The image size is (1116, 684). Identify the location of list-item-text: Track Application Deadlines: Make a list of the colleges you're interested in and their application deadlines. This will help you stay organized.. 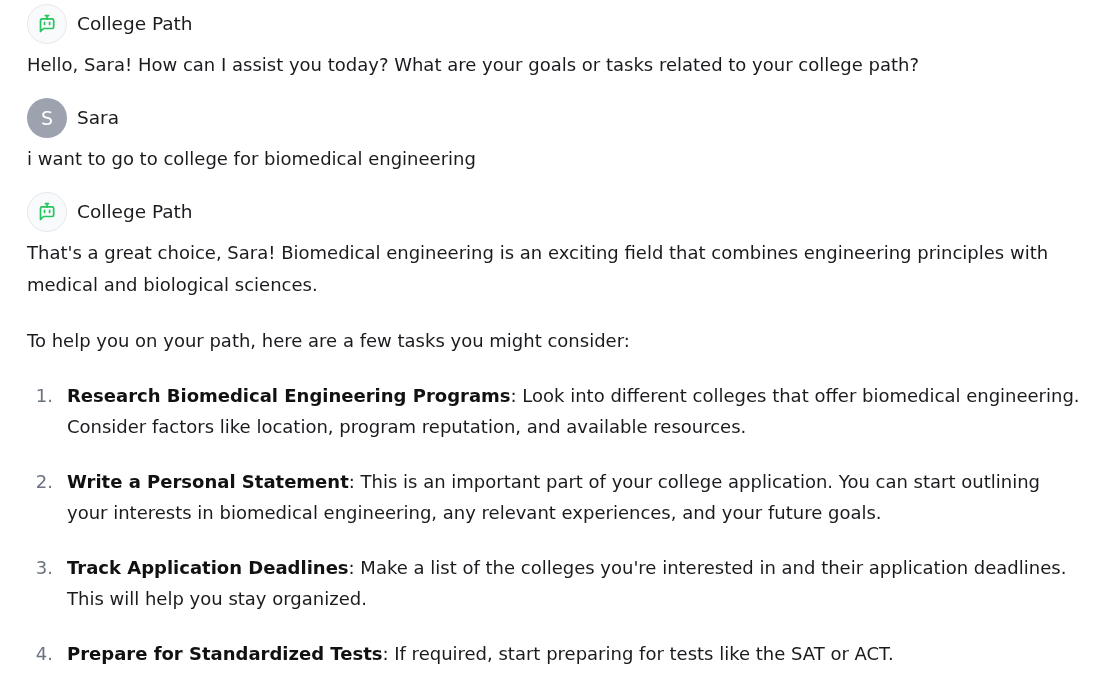
(567, 583).